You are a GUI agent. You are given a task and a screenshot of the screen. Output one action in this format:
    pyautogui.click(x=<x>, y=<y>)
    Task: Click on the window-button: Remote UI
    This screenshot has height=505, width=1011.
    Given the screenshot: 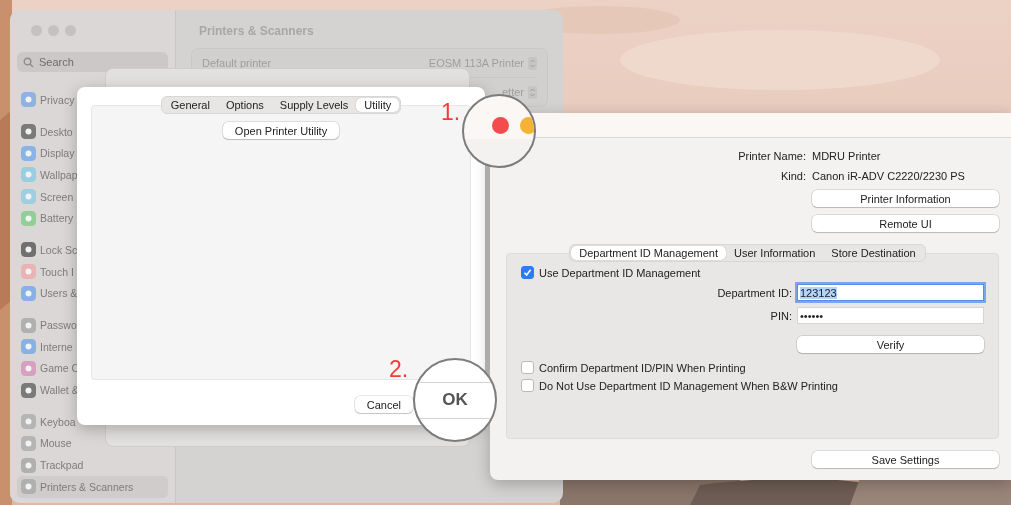 What is the action you would take?
    pyautogui.click(x=905, y=223)
    